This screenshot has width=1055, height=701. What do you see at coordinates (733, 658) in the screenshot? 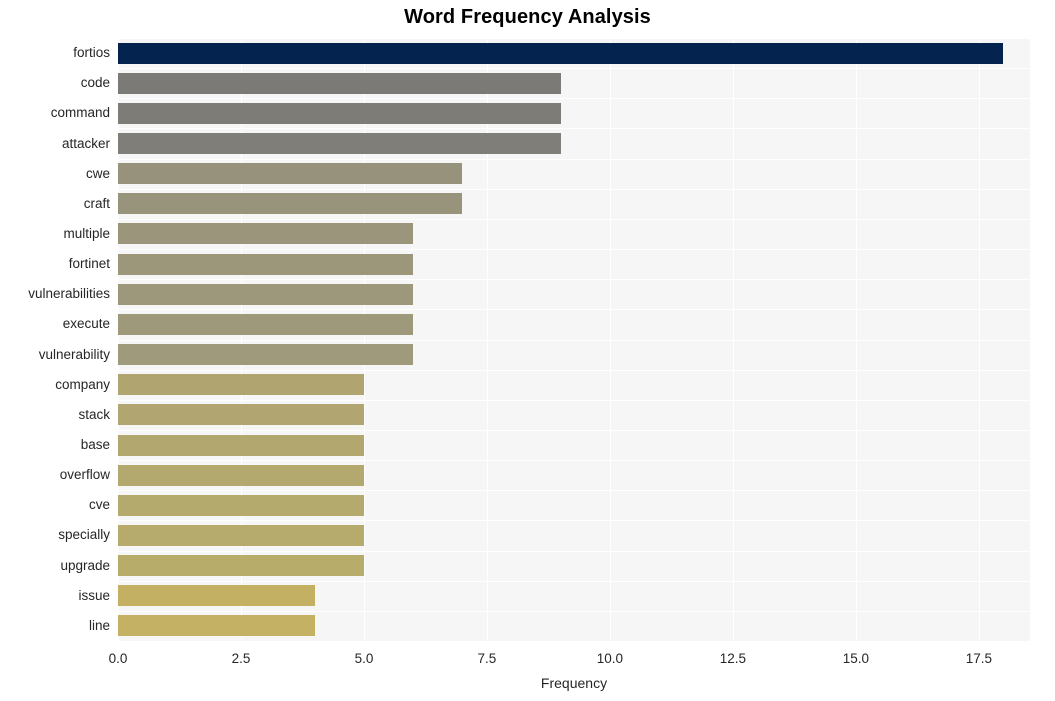
I see `x-axis-tick-label: 12.5` at bounding box center [733, 658].